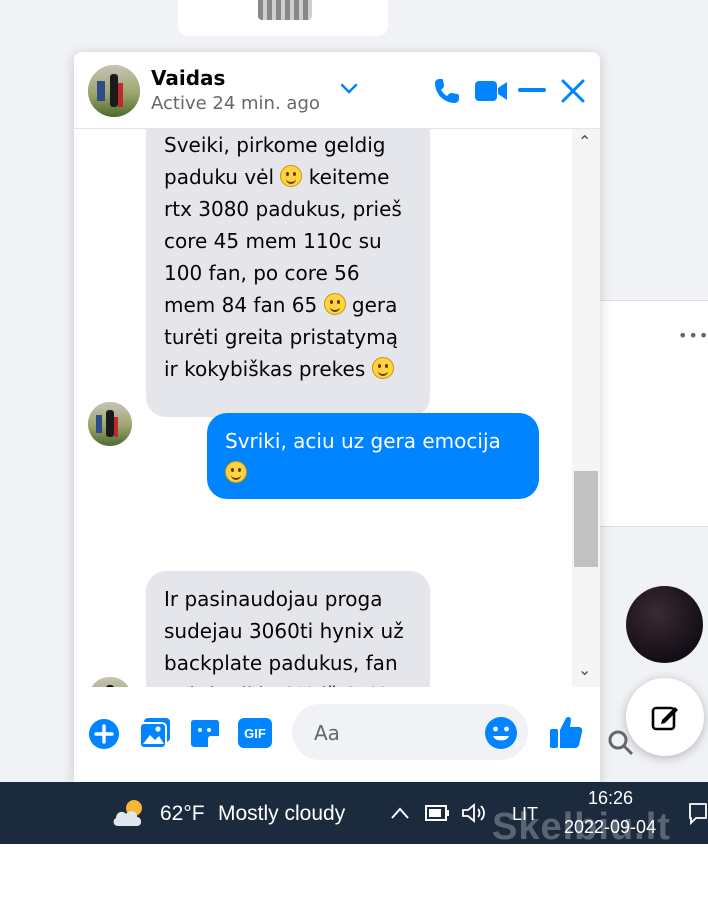  Describe the element at coordinates (371, 305) in the screenshot. I see `message-line: gera` at that location.